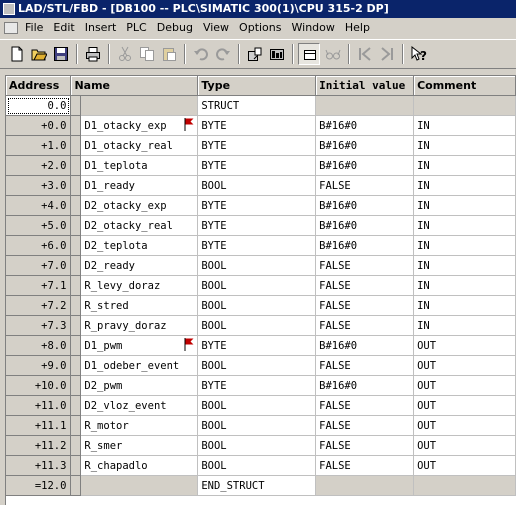  I want to click on table-row: +7.2 R_stred BOOL FALSE IN, so click(261, 305).